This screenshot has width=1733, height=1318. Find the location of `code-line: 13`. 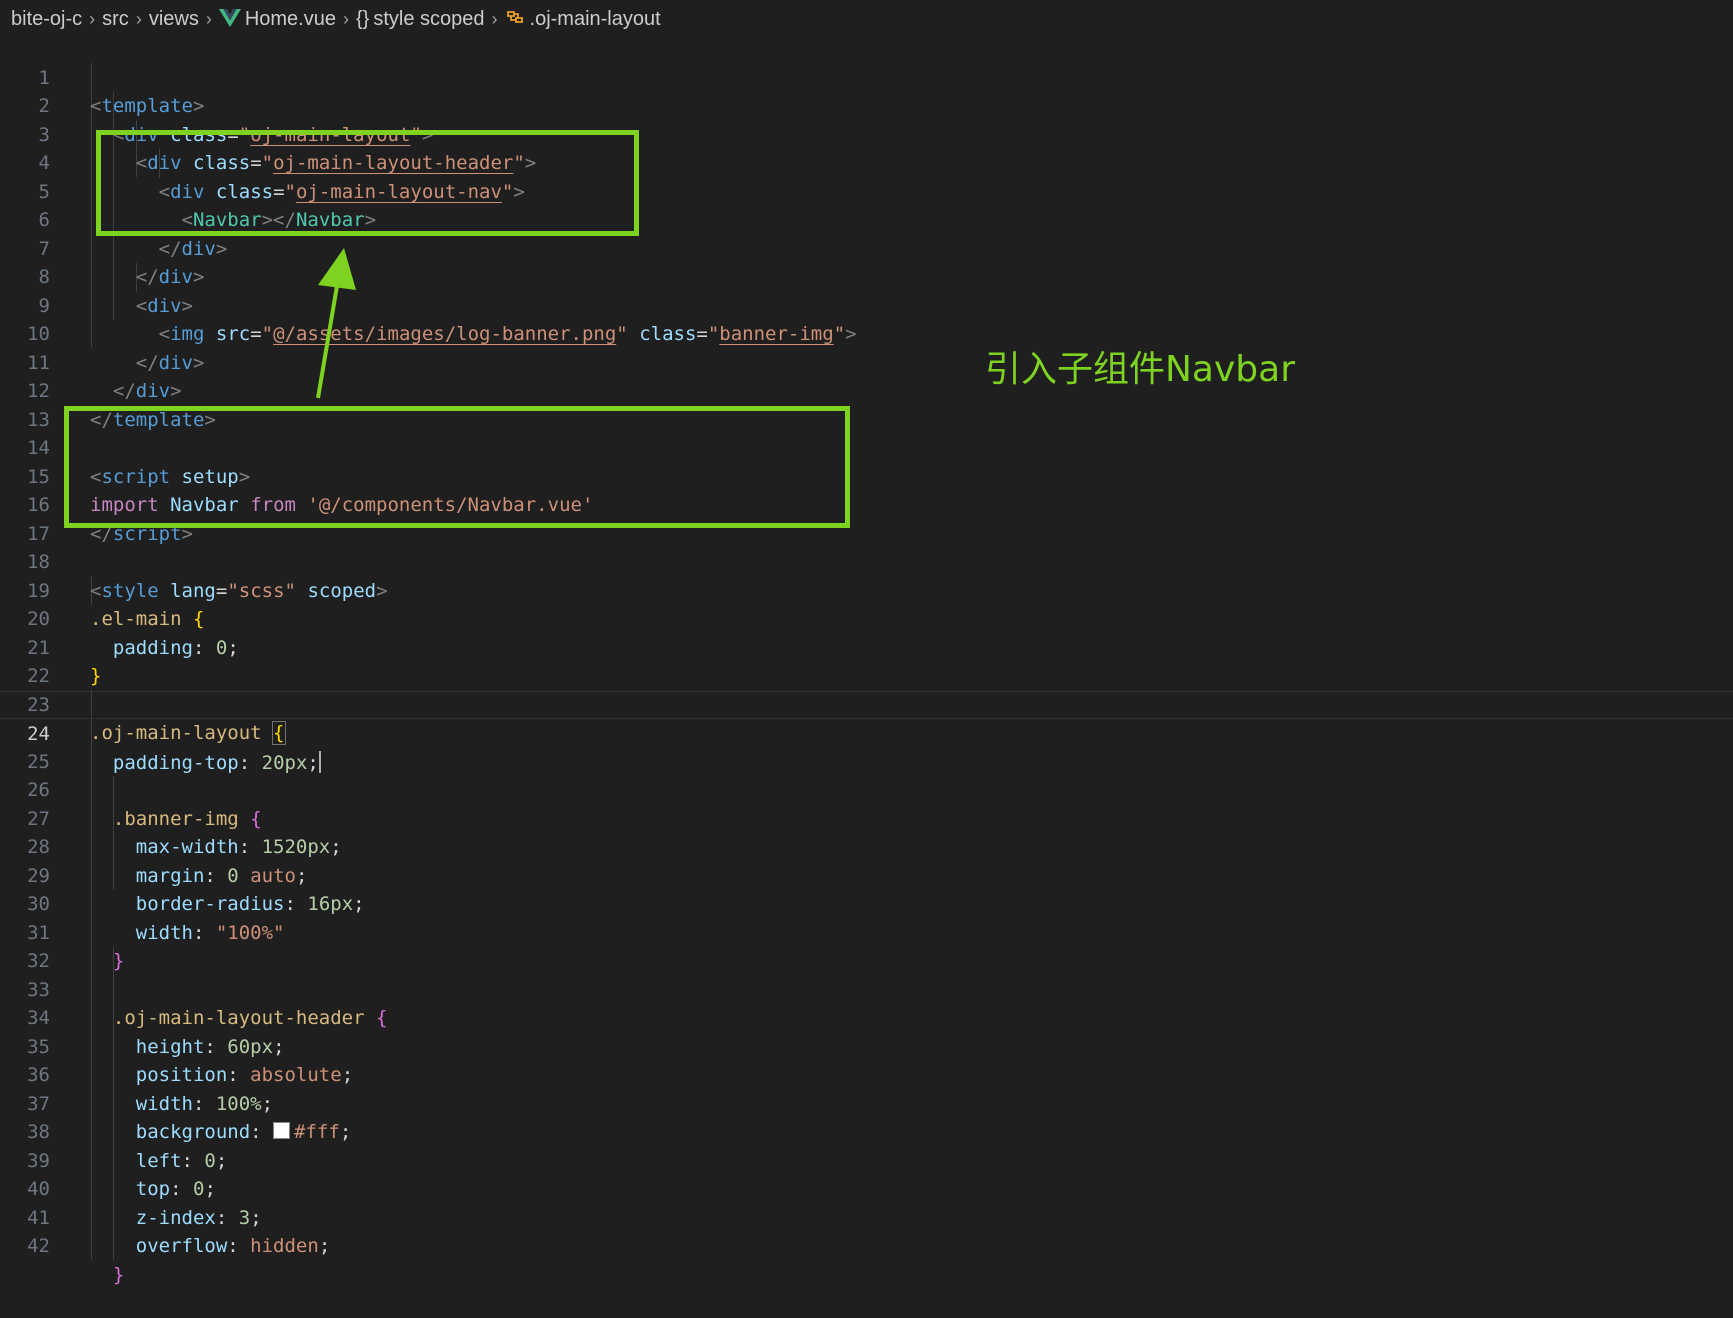

code-line: 13 is located at coordinates (866, 404).